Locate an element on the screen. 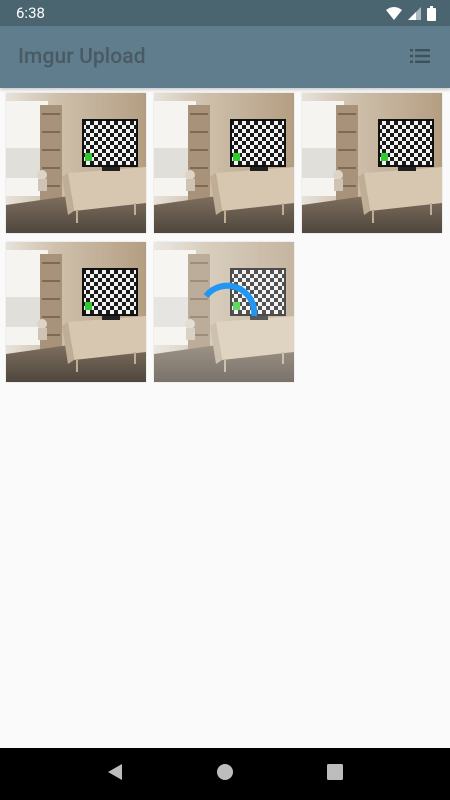 This screenshot has width=450, height=800. app-title: Imgur Upload is located at coordinates (82, 57).